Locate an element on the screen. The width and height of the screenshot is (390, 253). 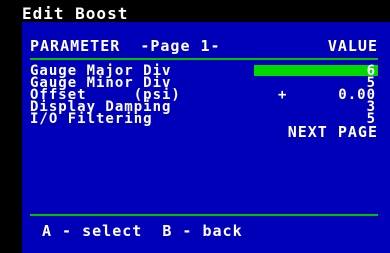
value-column-label: VALUE is located at coordinates (352, 46).